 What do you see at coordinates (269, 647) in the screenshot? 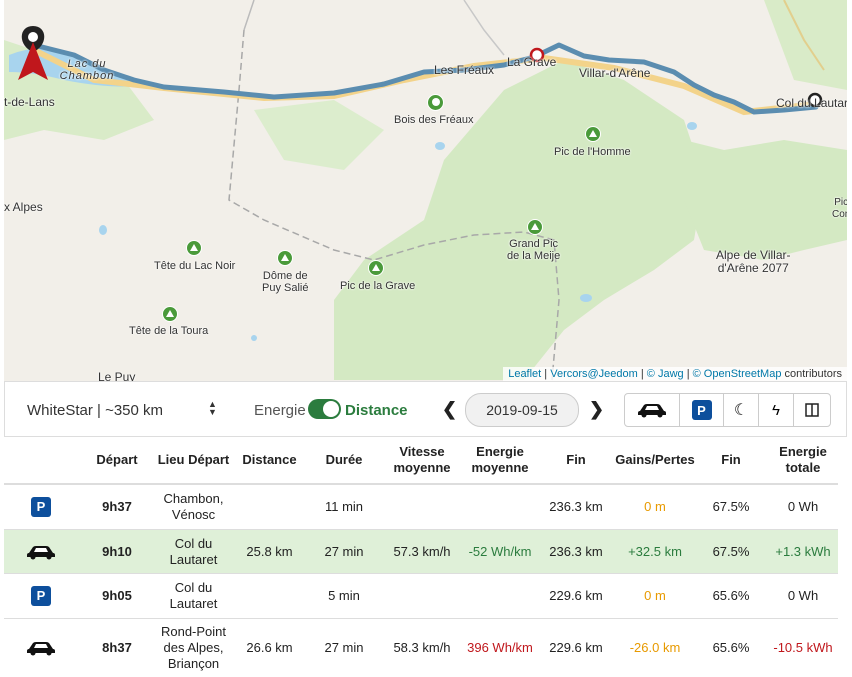
I see `distance-cell: 26.6 km` at bounding box center [269, 647].